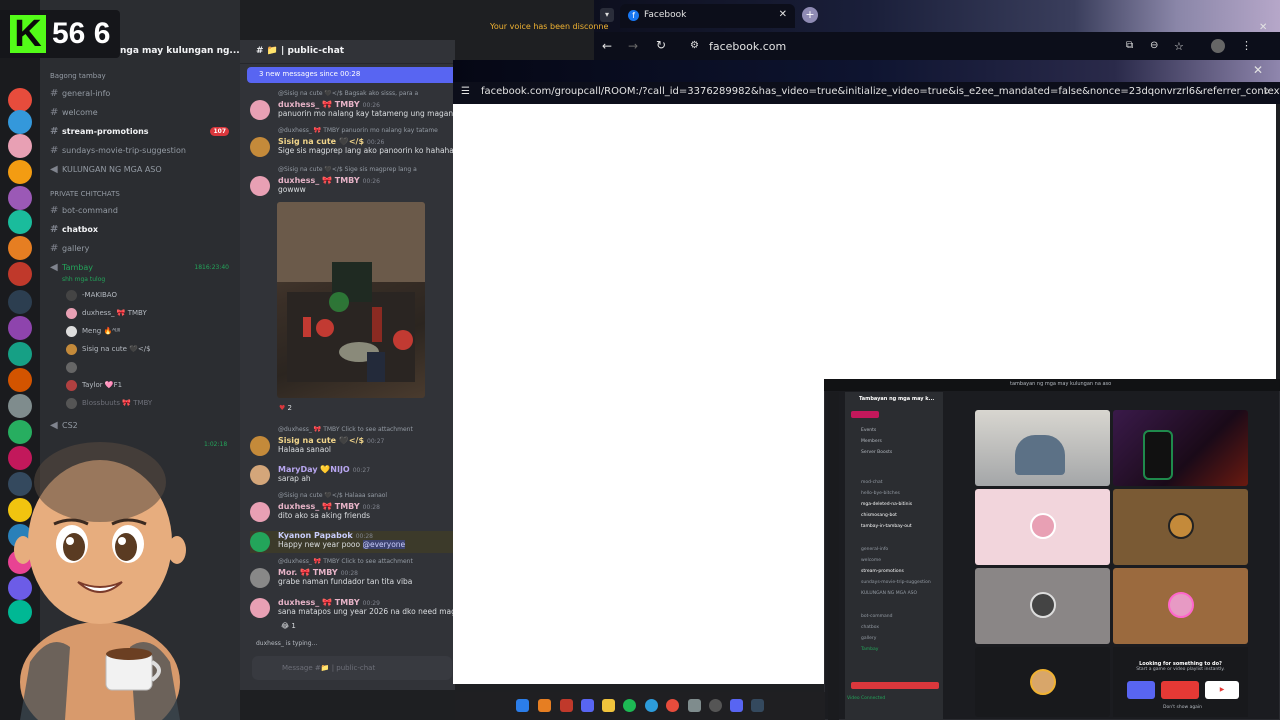  I want to click on file-explorer-icon, so click(608, 705).